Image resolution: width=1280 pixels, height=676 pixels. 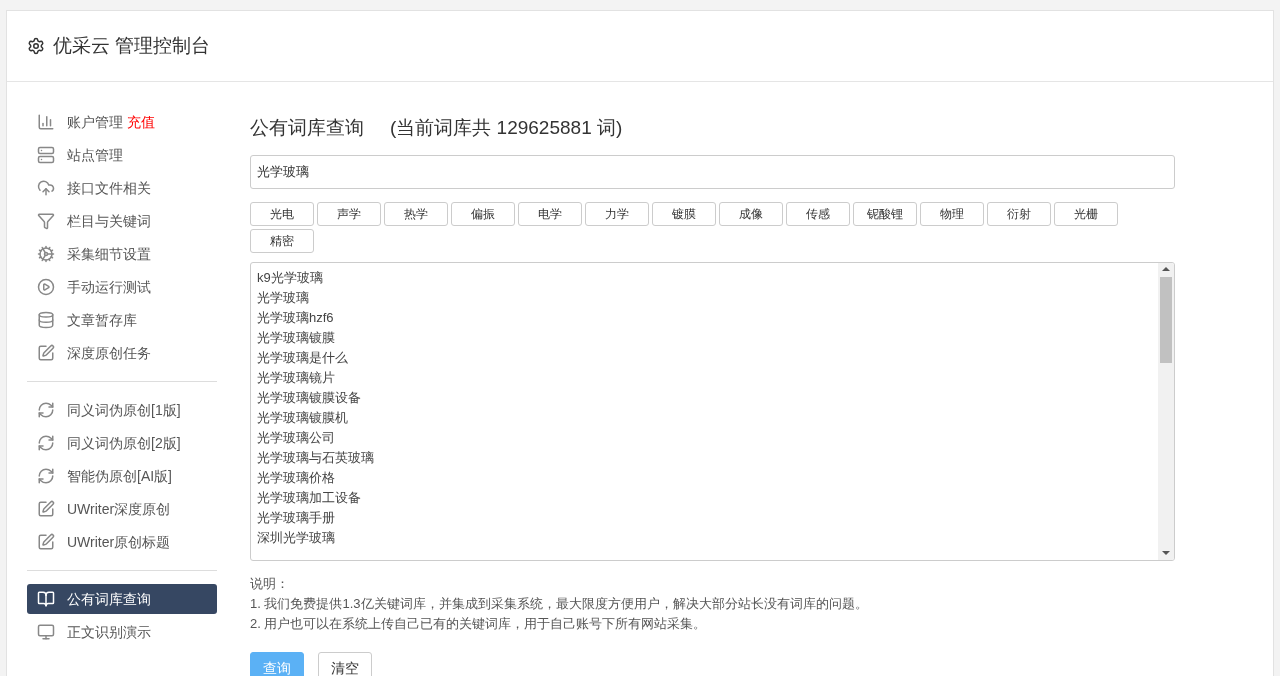 What do you see at coordinates (479, 623) in the screenshot?
I see `note-text: 2. 用户也可以在系统上传自己已有的关键词库，用于自己账号下所有网站采集。` at bounding box center [479, 623].